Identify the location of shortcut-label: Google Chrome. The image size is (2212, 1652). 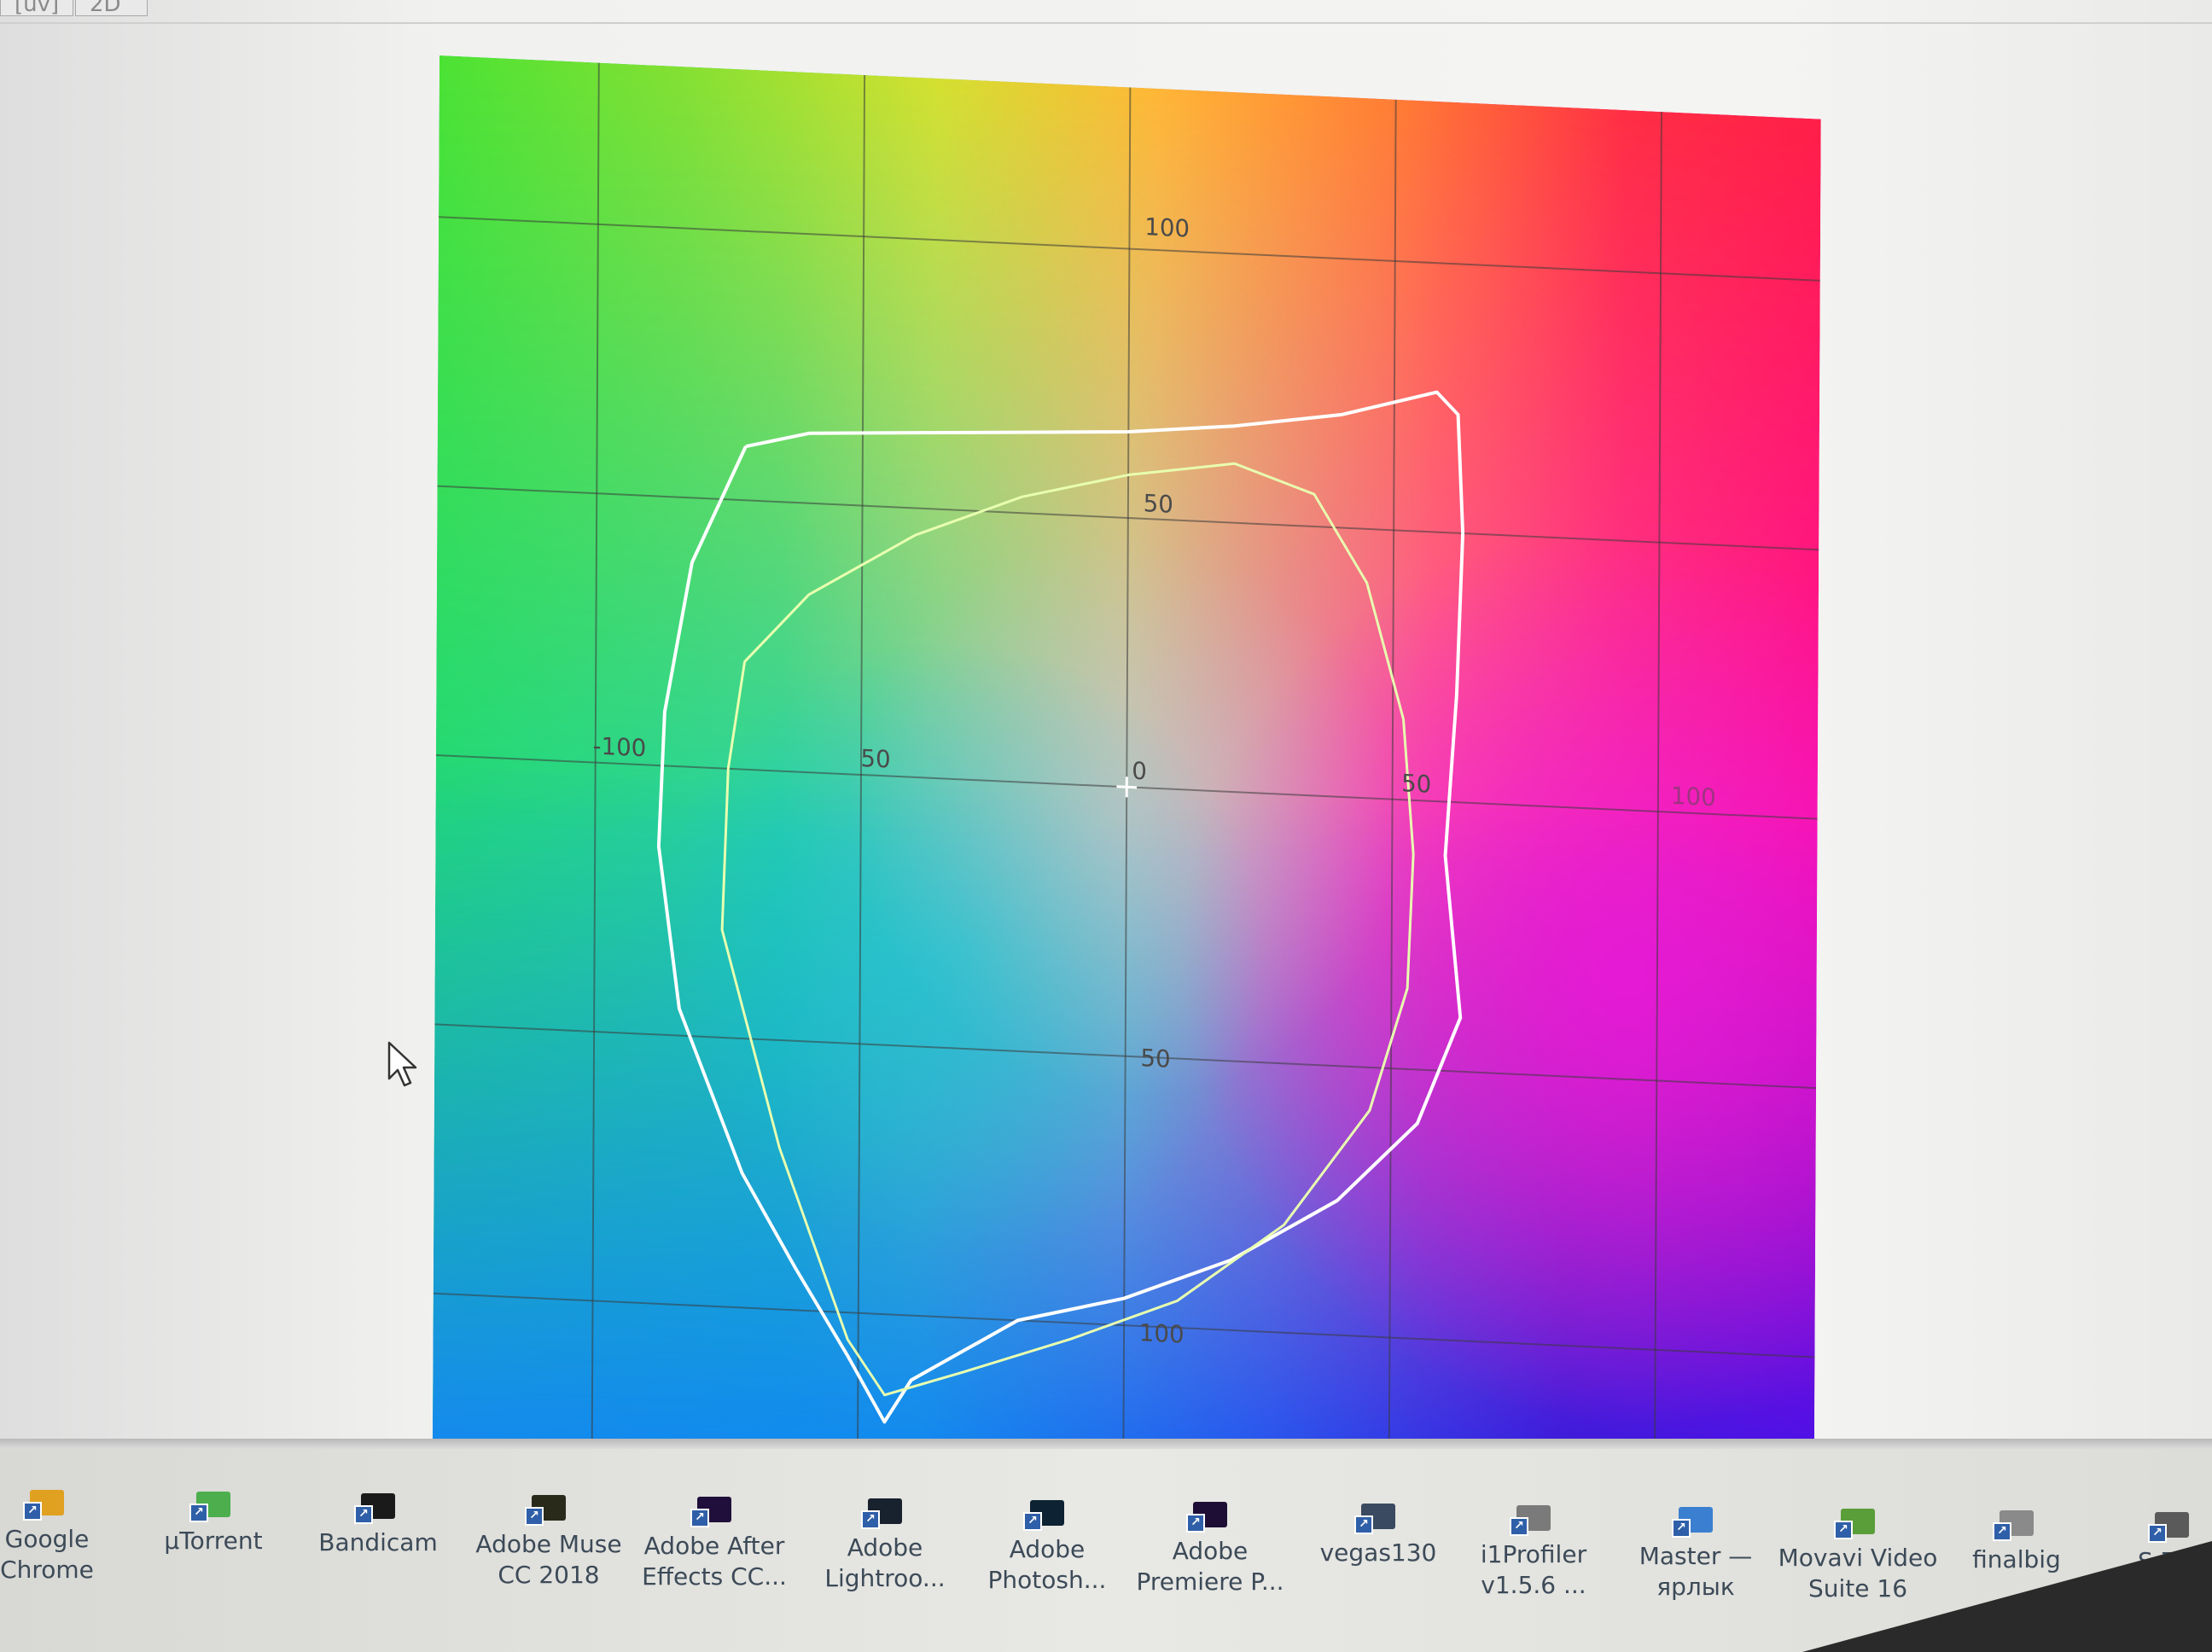
(47, 1554).